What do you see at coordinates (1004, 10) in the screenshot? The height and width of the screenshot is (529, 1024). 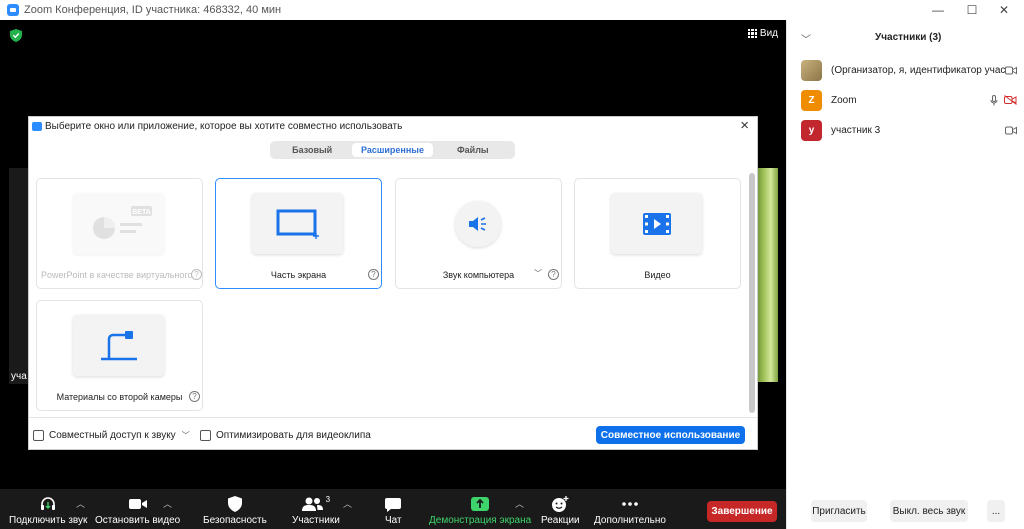 I see `close-window-button: ✕` at bounding box center [1004, 10].